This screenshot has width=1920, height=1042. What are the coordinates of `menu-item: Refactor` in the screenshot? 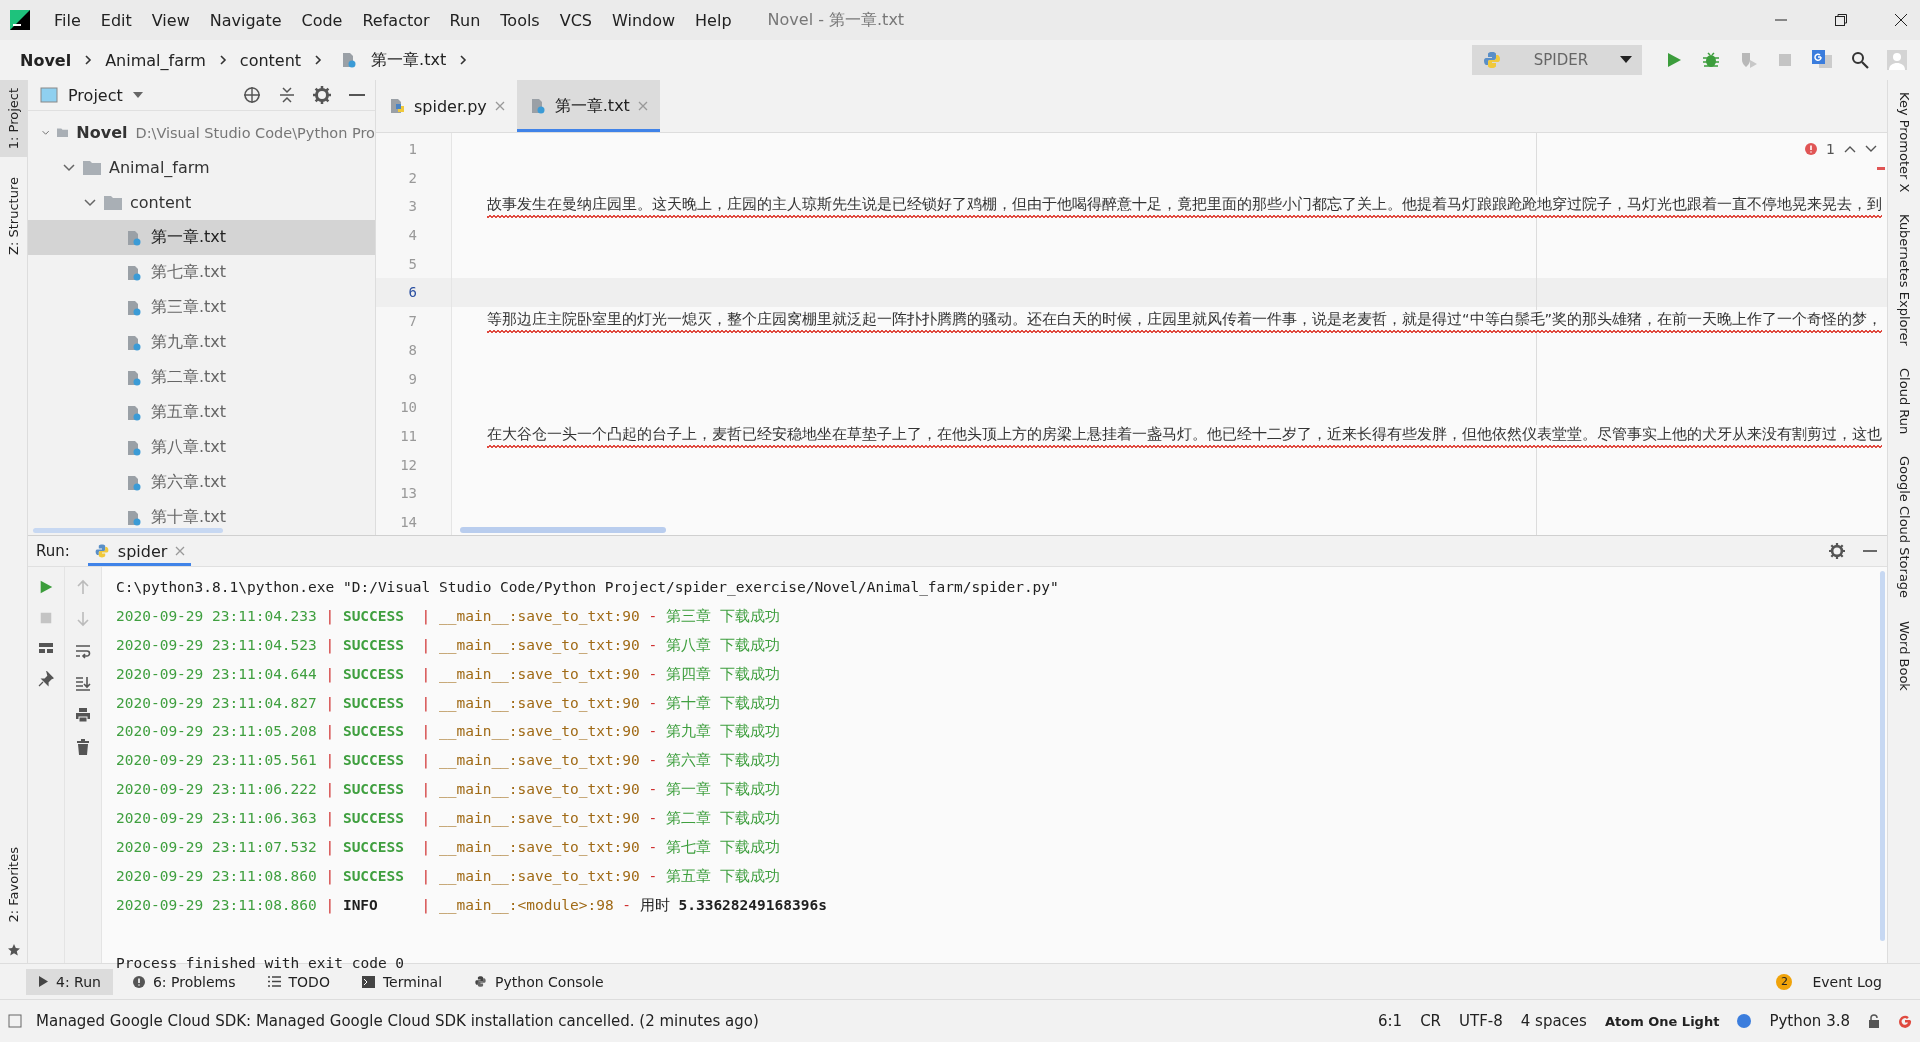 It's located at (396, 20).